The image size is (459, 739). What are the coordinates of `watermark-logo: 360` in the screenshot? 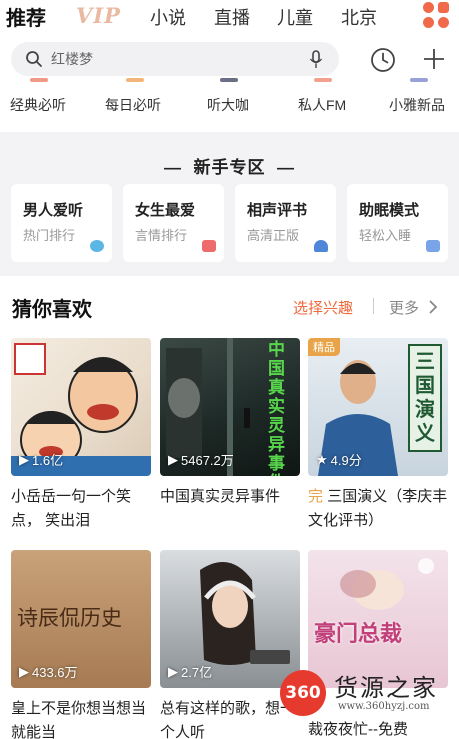 It's located at (303, 693).